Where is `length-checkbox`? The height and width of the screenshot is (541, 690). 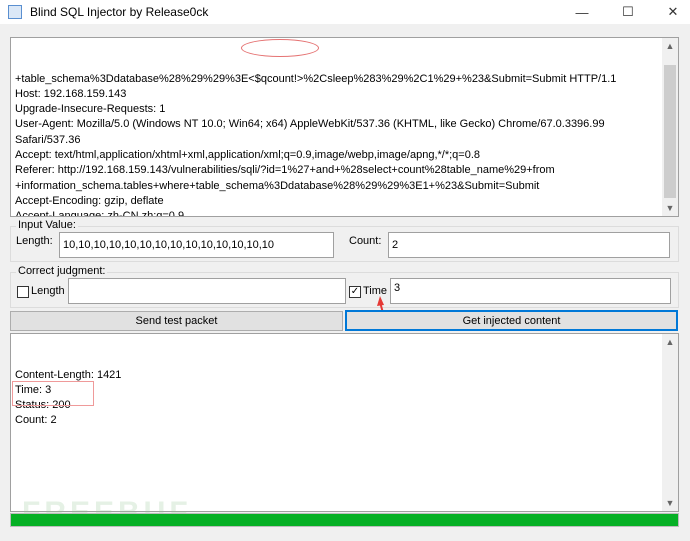
length-checkbox is located at coordinates (23, 292).